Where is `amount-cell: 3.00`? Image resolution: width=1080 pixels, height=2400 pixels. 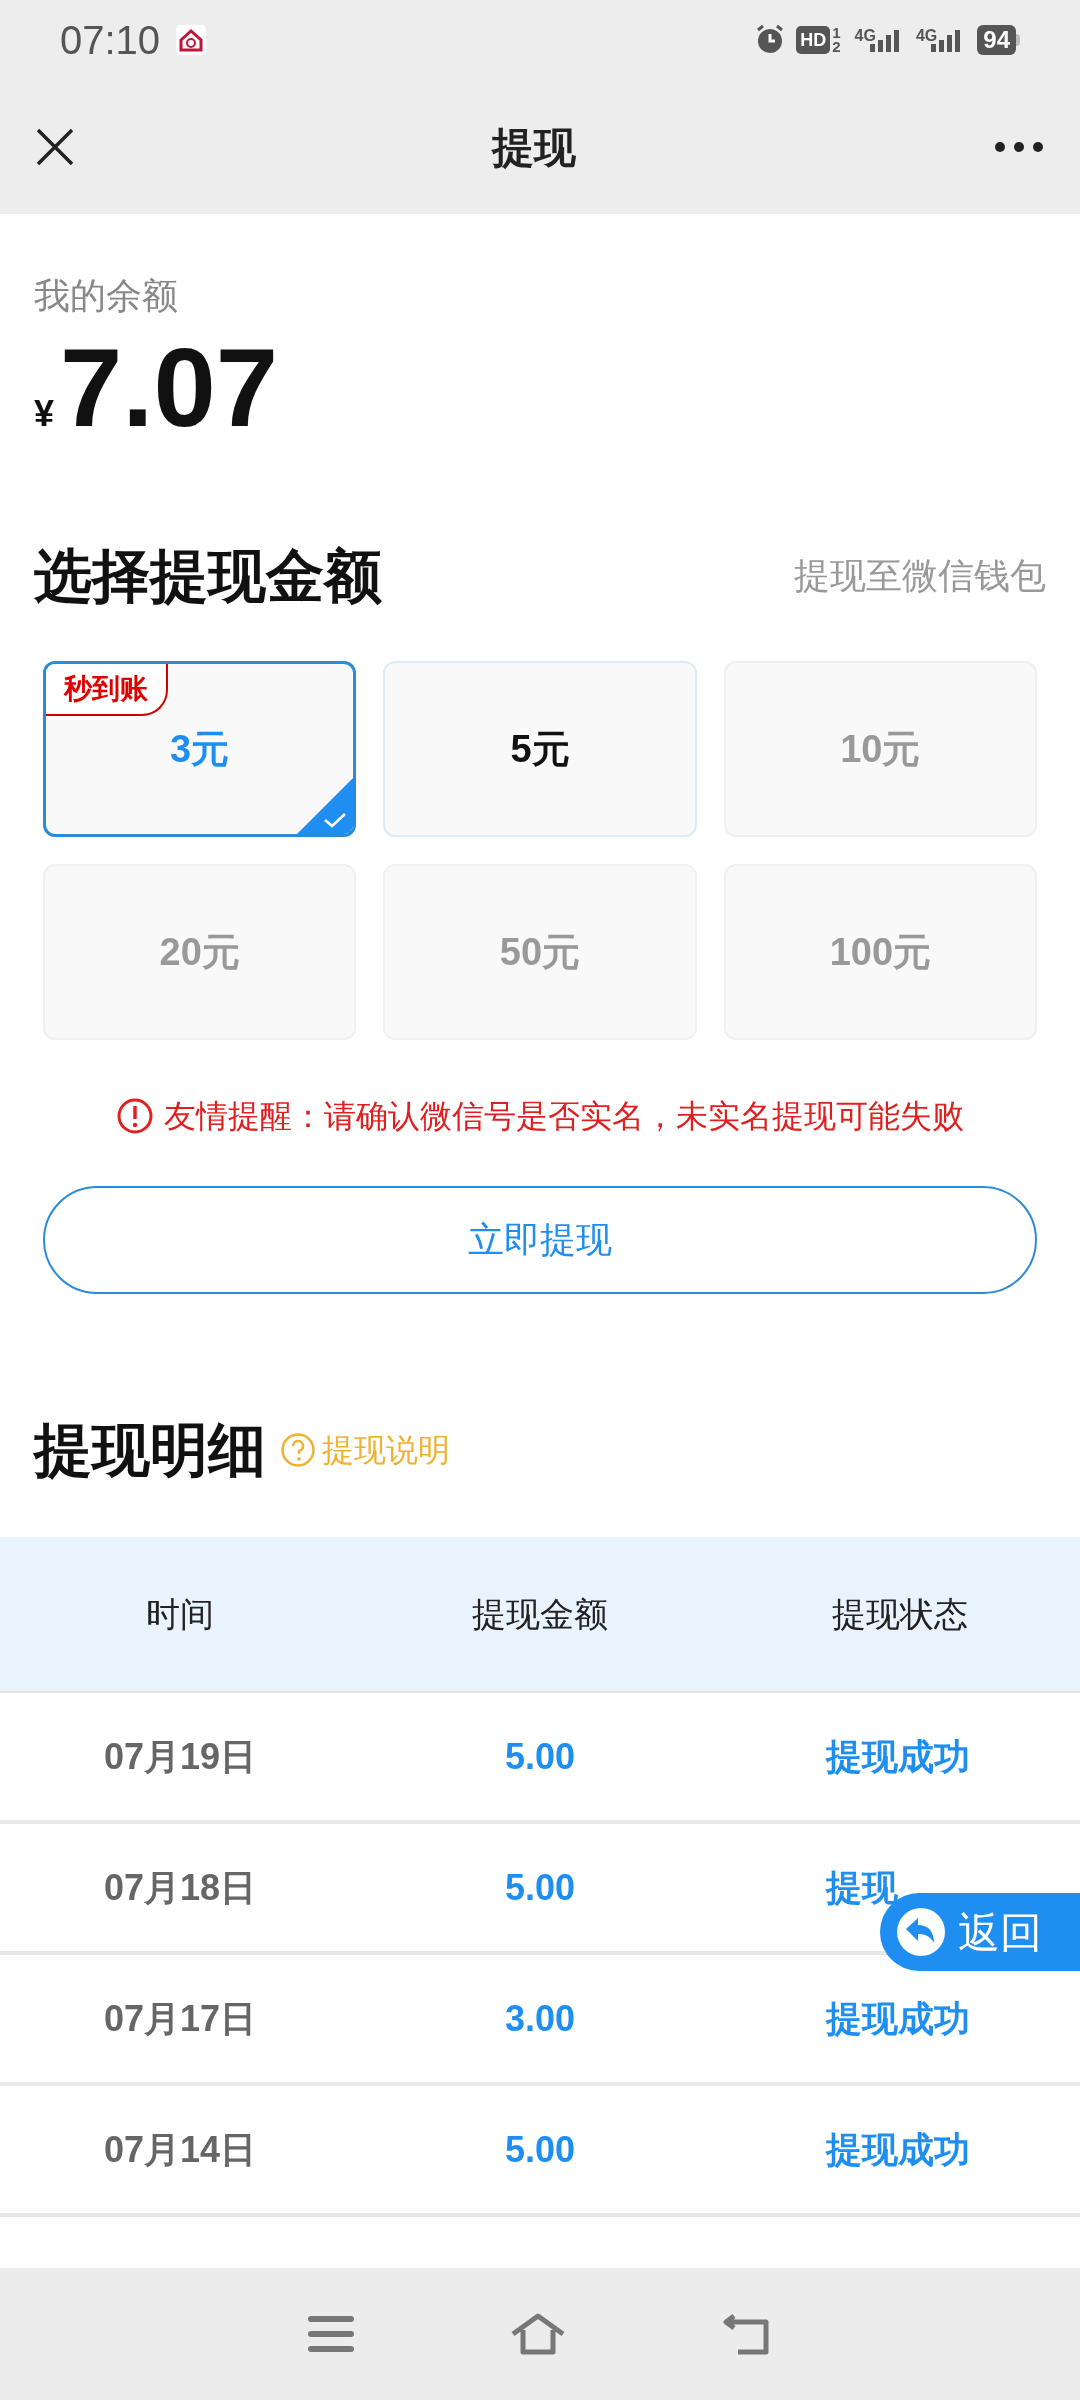
amount-cell: 3.00 is located at coordinates (540, 2018).